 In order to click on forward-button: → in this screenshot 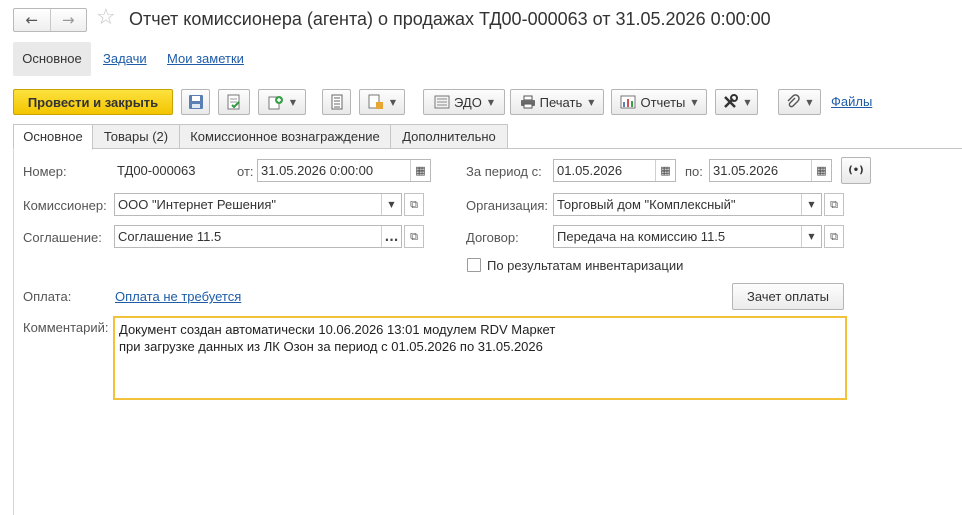, I will do `click(68, 20)`.